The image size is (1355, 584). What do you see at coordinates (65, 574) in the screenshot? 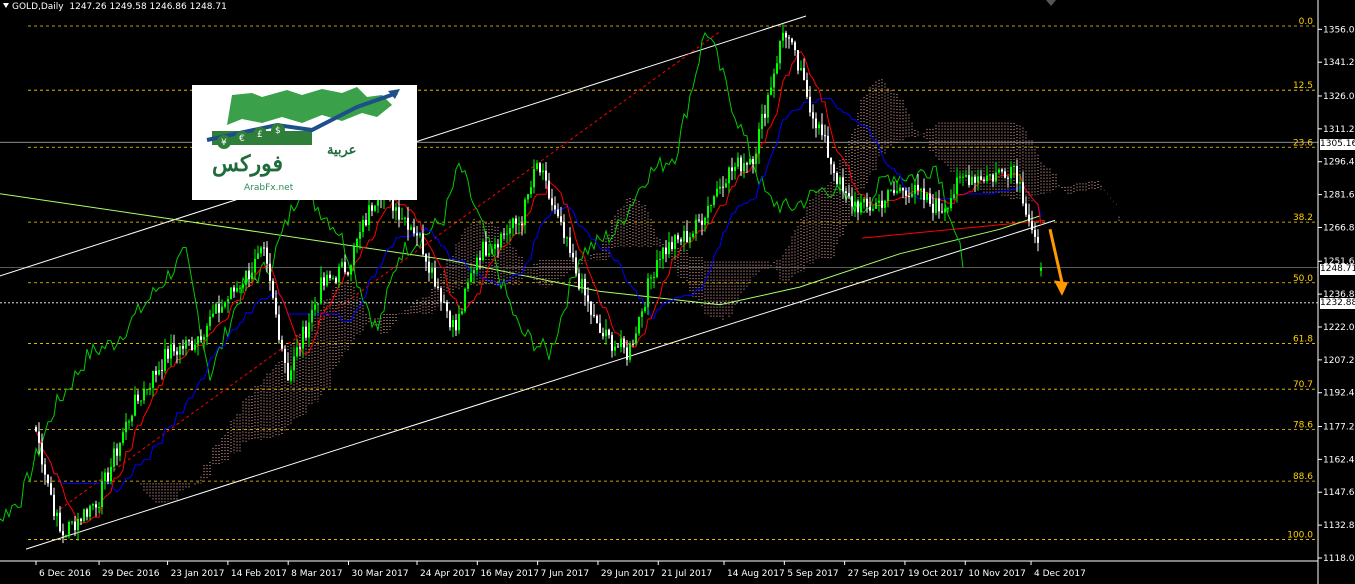
I see `x-tick-label: 6 Dec 2016` at bounding box center [65, 574].